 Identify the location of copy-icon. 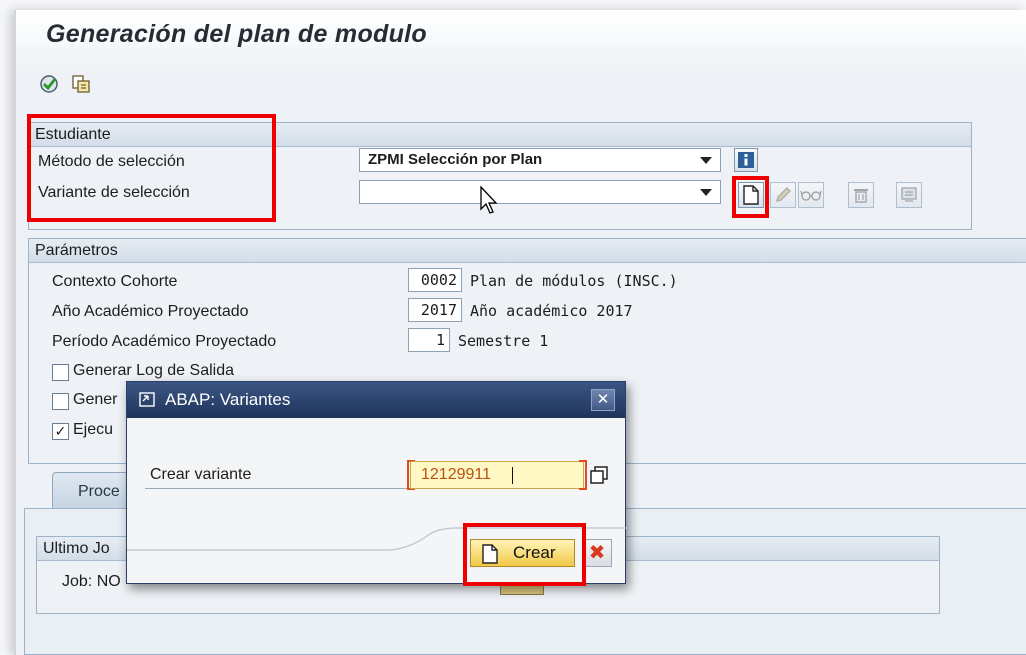
(81, 84).